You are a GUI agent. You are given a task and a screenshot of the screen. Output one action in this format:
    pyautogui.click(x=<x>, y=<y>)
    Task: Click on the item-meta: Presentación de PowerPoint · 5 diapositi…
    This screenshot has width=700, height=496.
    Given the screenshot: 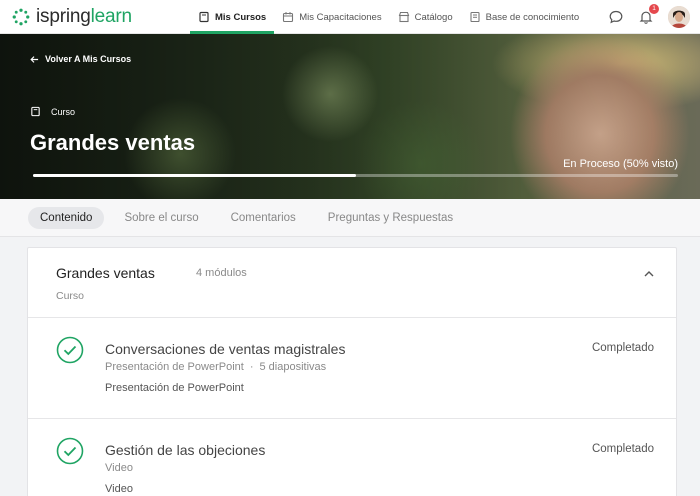 What is the action you would take?
    pyautogui.click(x=215, y=367)
    